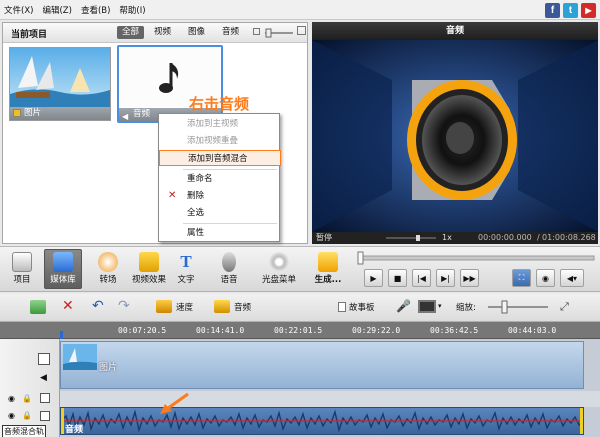 This screenshot has width=600, height=437. I want to click on audio-clip: 音频, so click(322, 421).